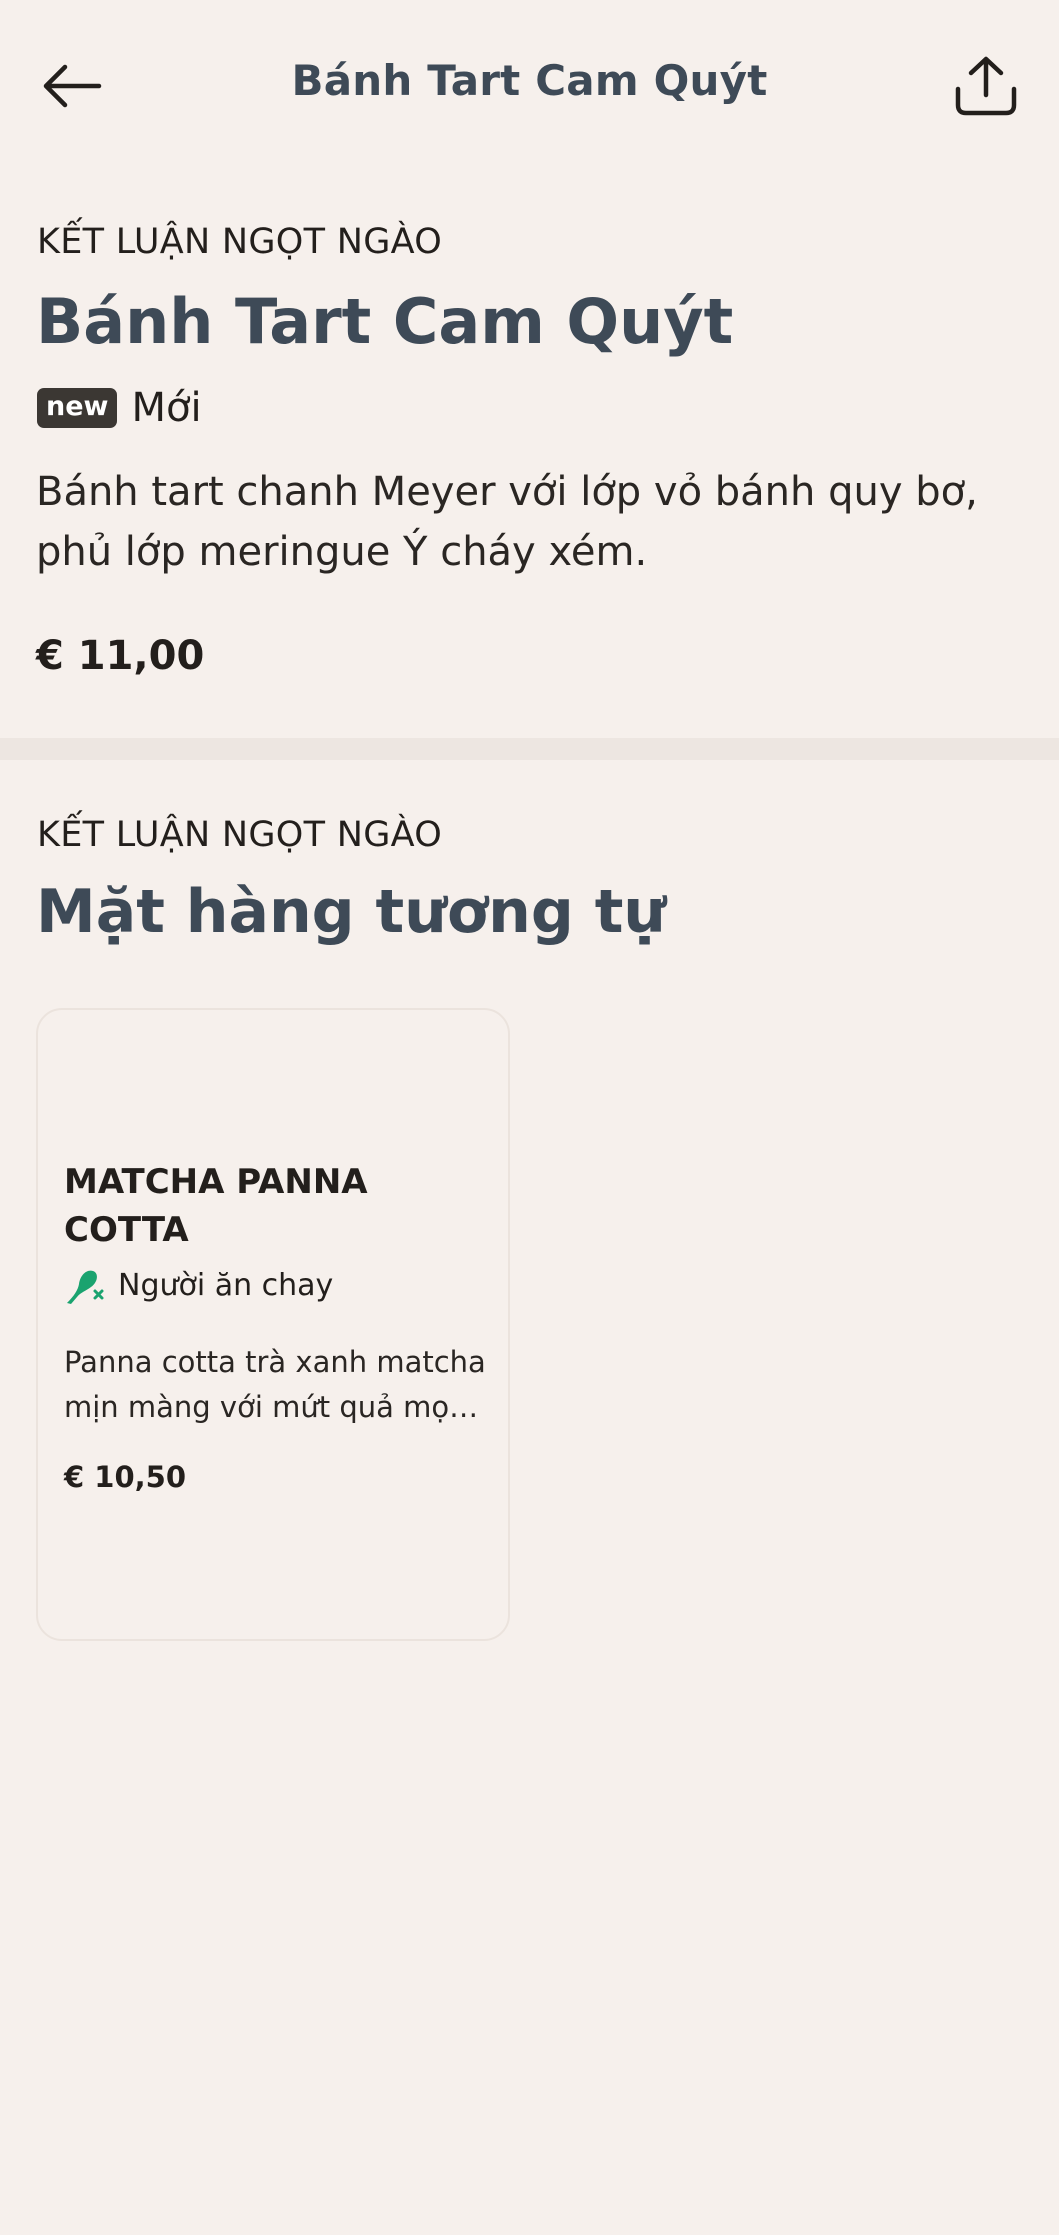 The height and width of the screenshot is (2235, 1059). What do you see at coordinates (119, 408) in the screenshot?
I see `product-tags: new Mới` at bounding box center [119, 408].